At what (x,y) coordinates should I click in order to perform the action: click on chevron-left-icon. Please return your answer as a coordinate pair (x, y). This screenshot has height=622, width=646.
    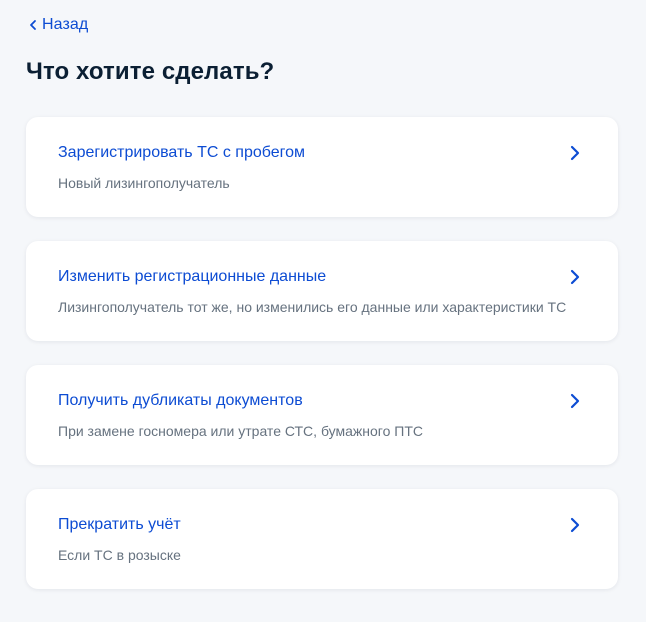
    Looking at the image, I should click on (34, 25).